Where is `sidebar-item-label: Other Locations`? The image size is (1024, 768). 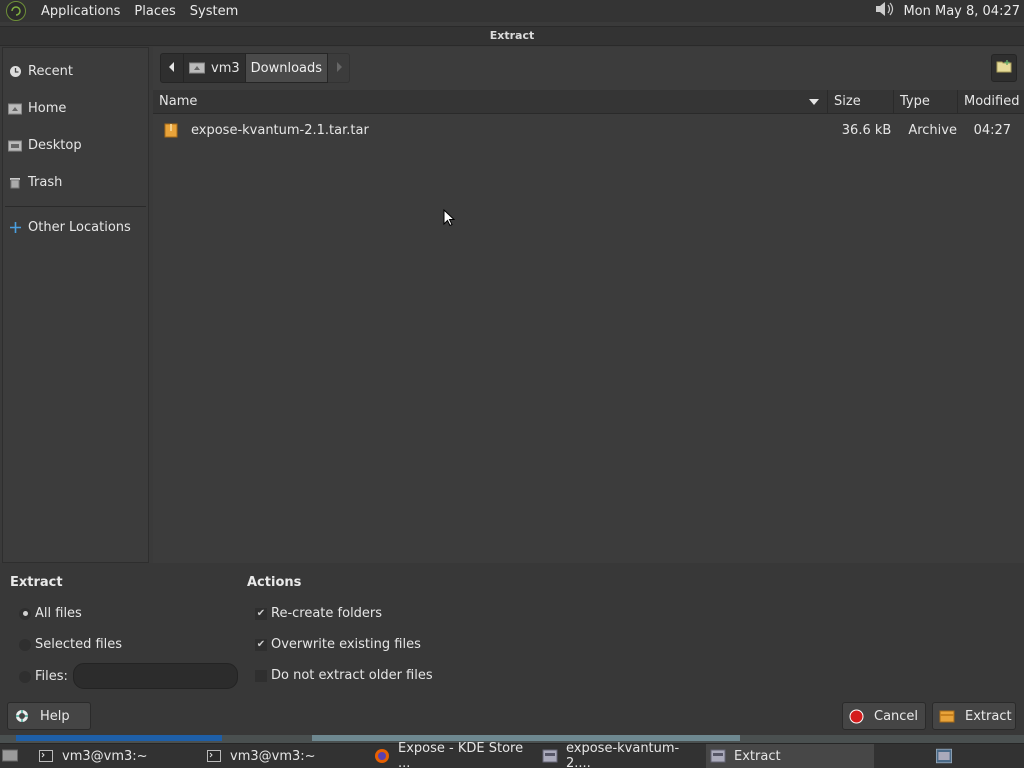 sidebar-item-label: Other Locations is located at coordinates (79, 227).